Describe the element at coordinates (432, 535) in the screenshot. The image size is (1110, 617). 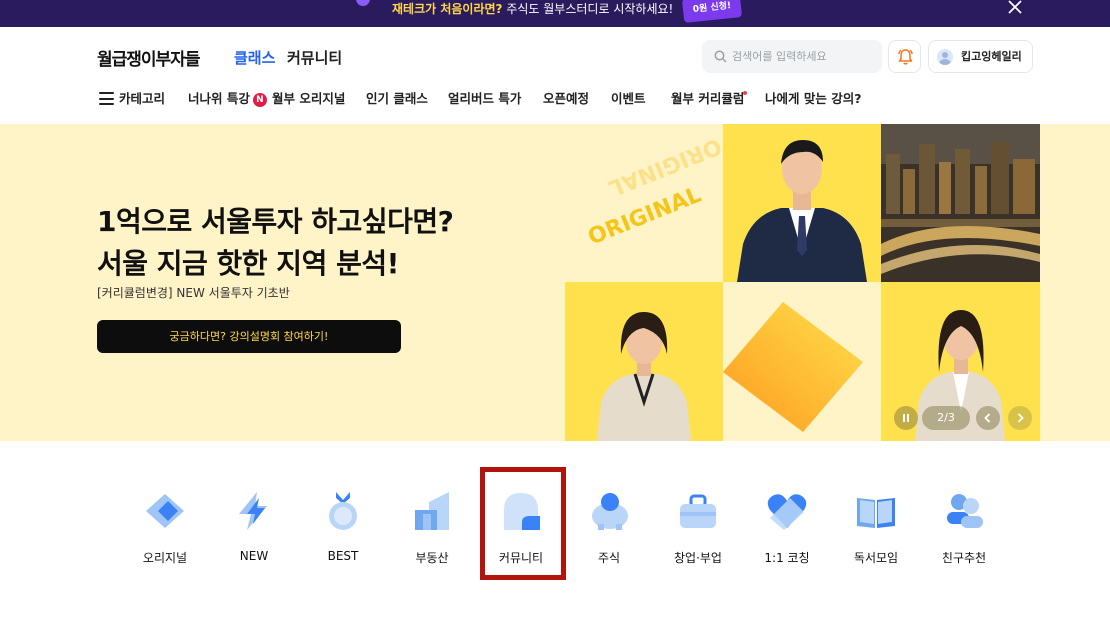
I see `quick-menu-item-realestate: 부동산` at that location.